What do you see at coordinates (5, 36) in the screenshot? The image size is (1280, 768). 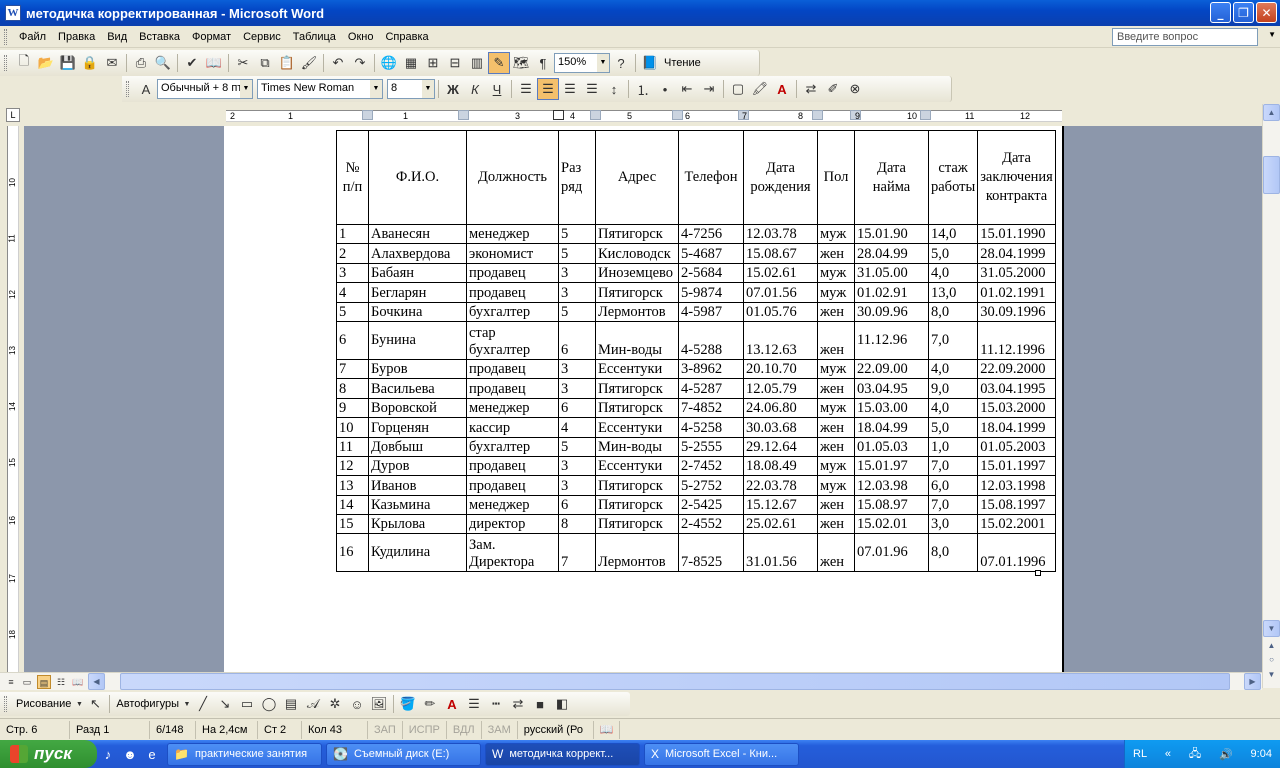 I see `menu-grip` at bounding box center [5, 36].